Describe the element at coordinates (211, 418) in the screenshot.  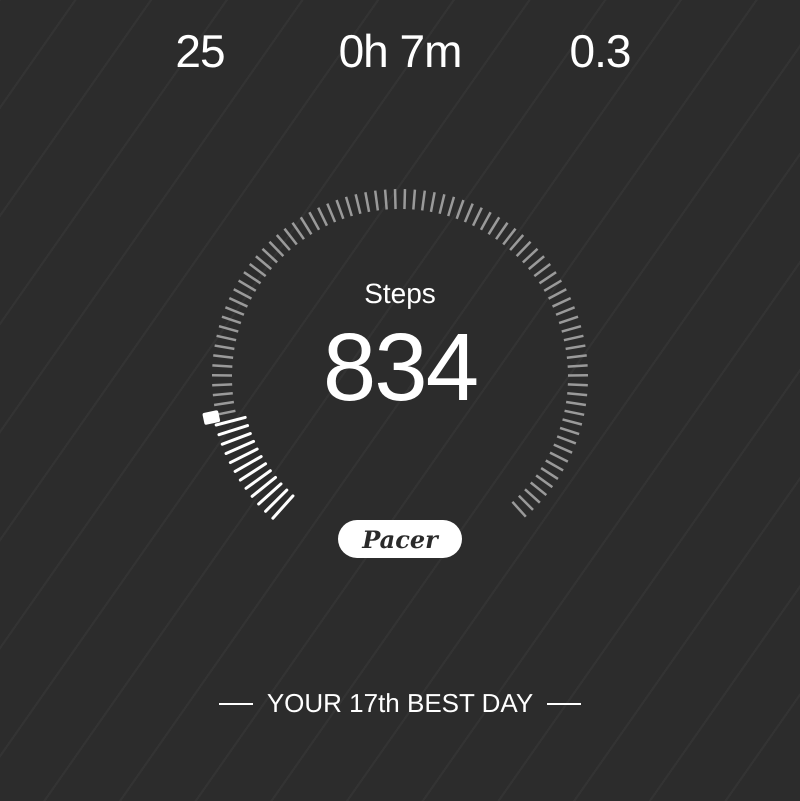
I see `gauge-marker` at that location.